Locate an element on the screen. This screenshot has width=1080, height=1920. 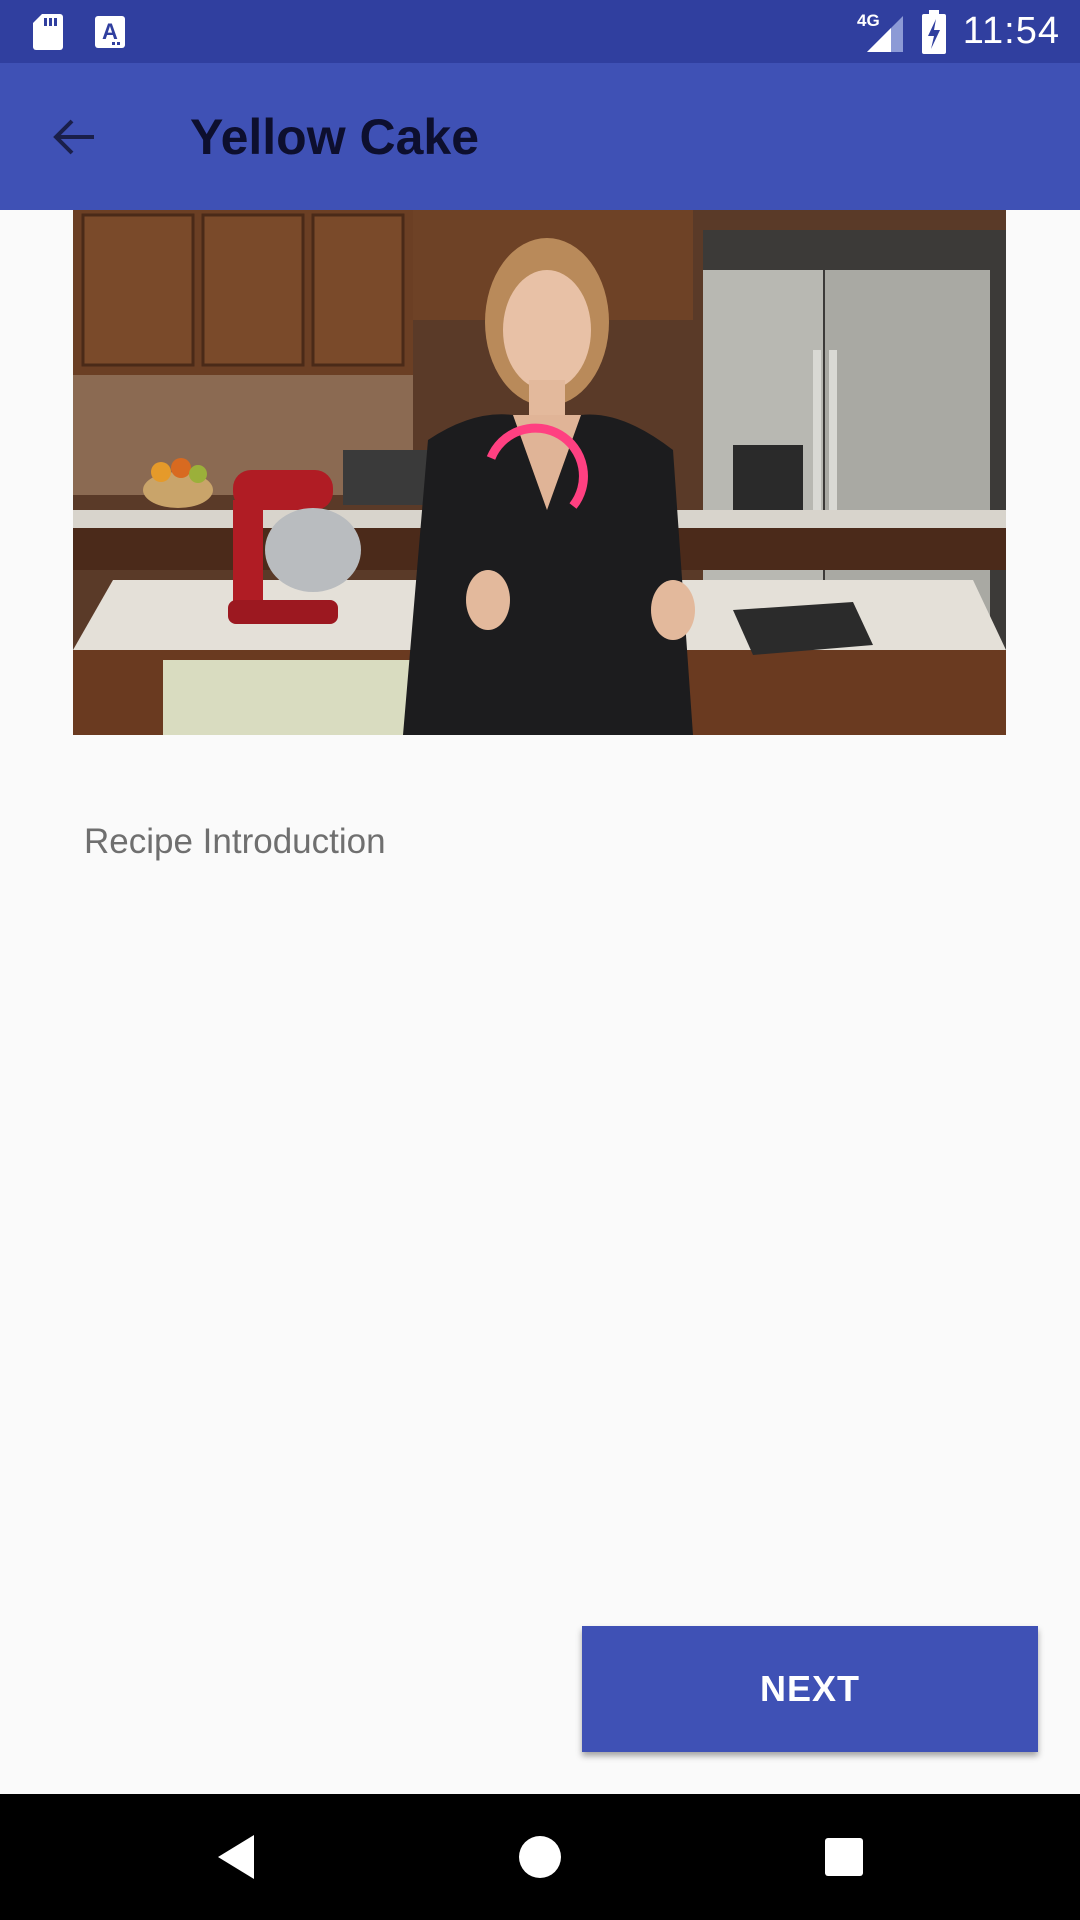
status-bar: A 4G 11:54 is located at coordinates (540, 31).